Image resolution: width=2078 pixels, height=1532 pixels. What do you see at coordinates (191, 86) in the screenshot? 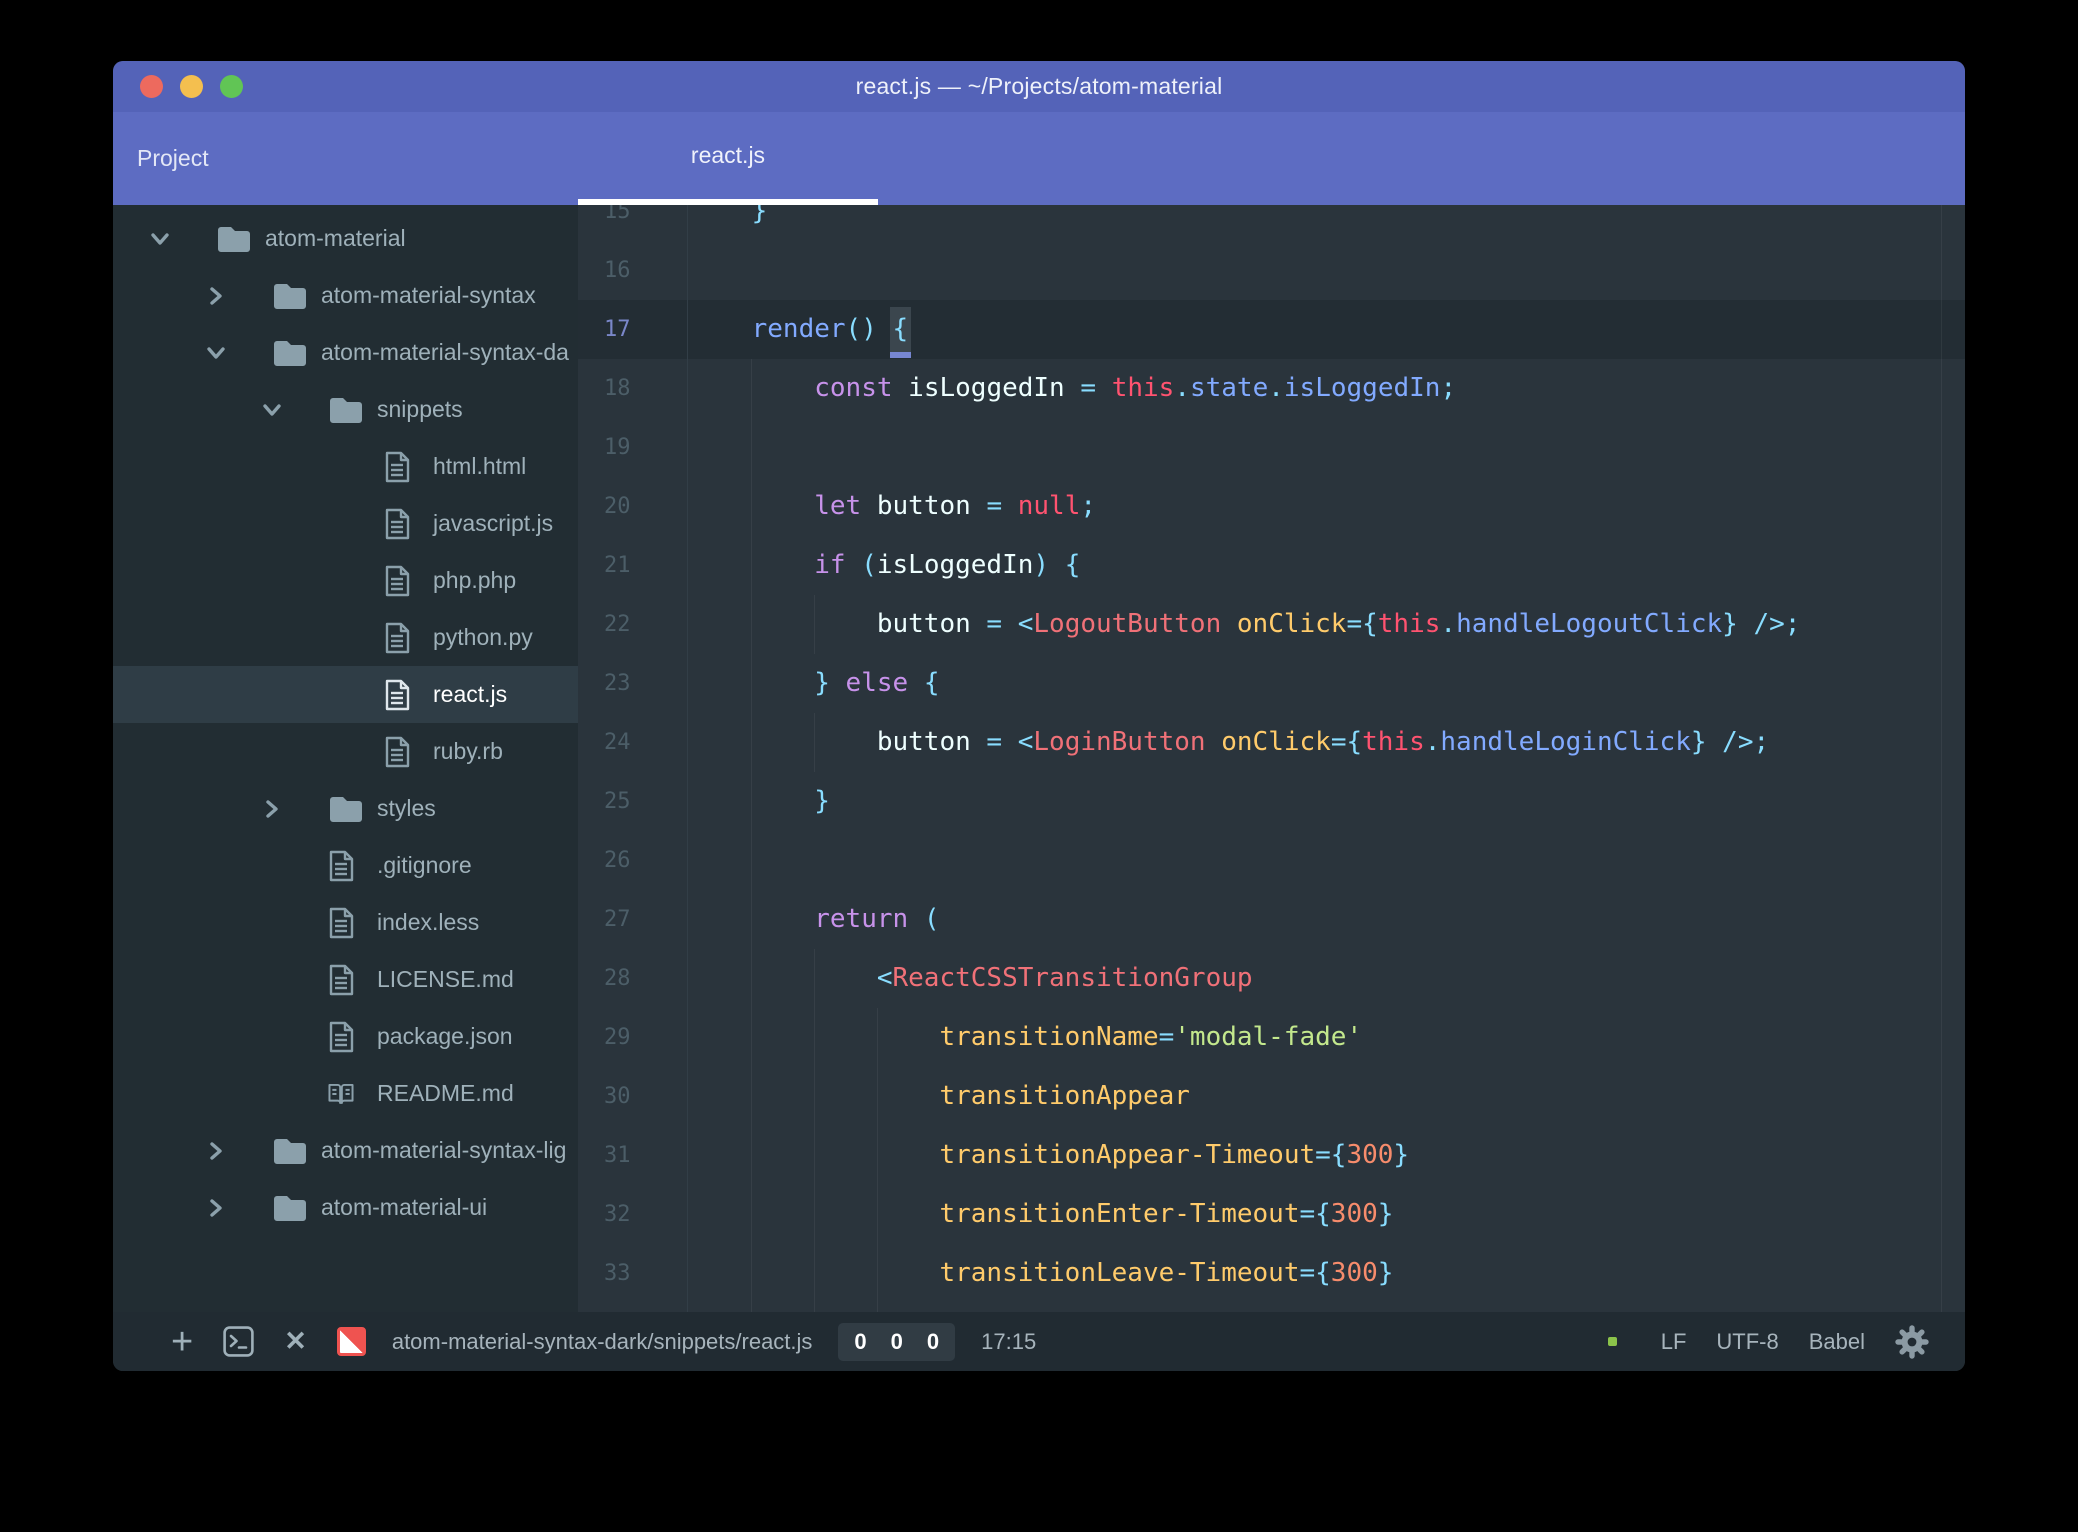
I see `minimize-window-button` at bounding box center [191, 86].